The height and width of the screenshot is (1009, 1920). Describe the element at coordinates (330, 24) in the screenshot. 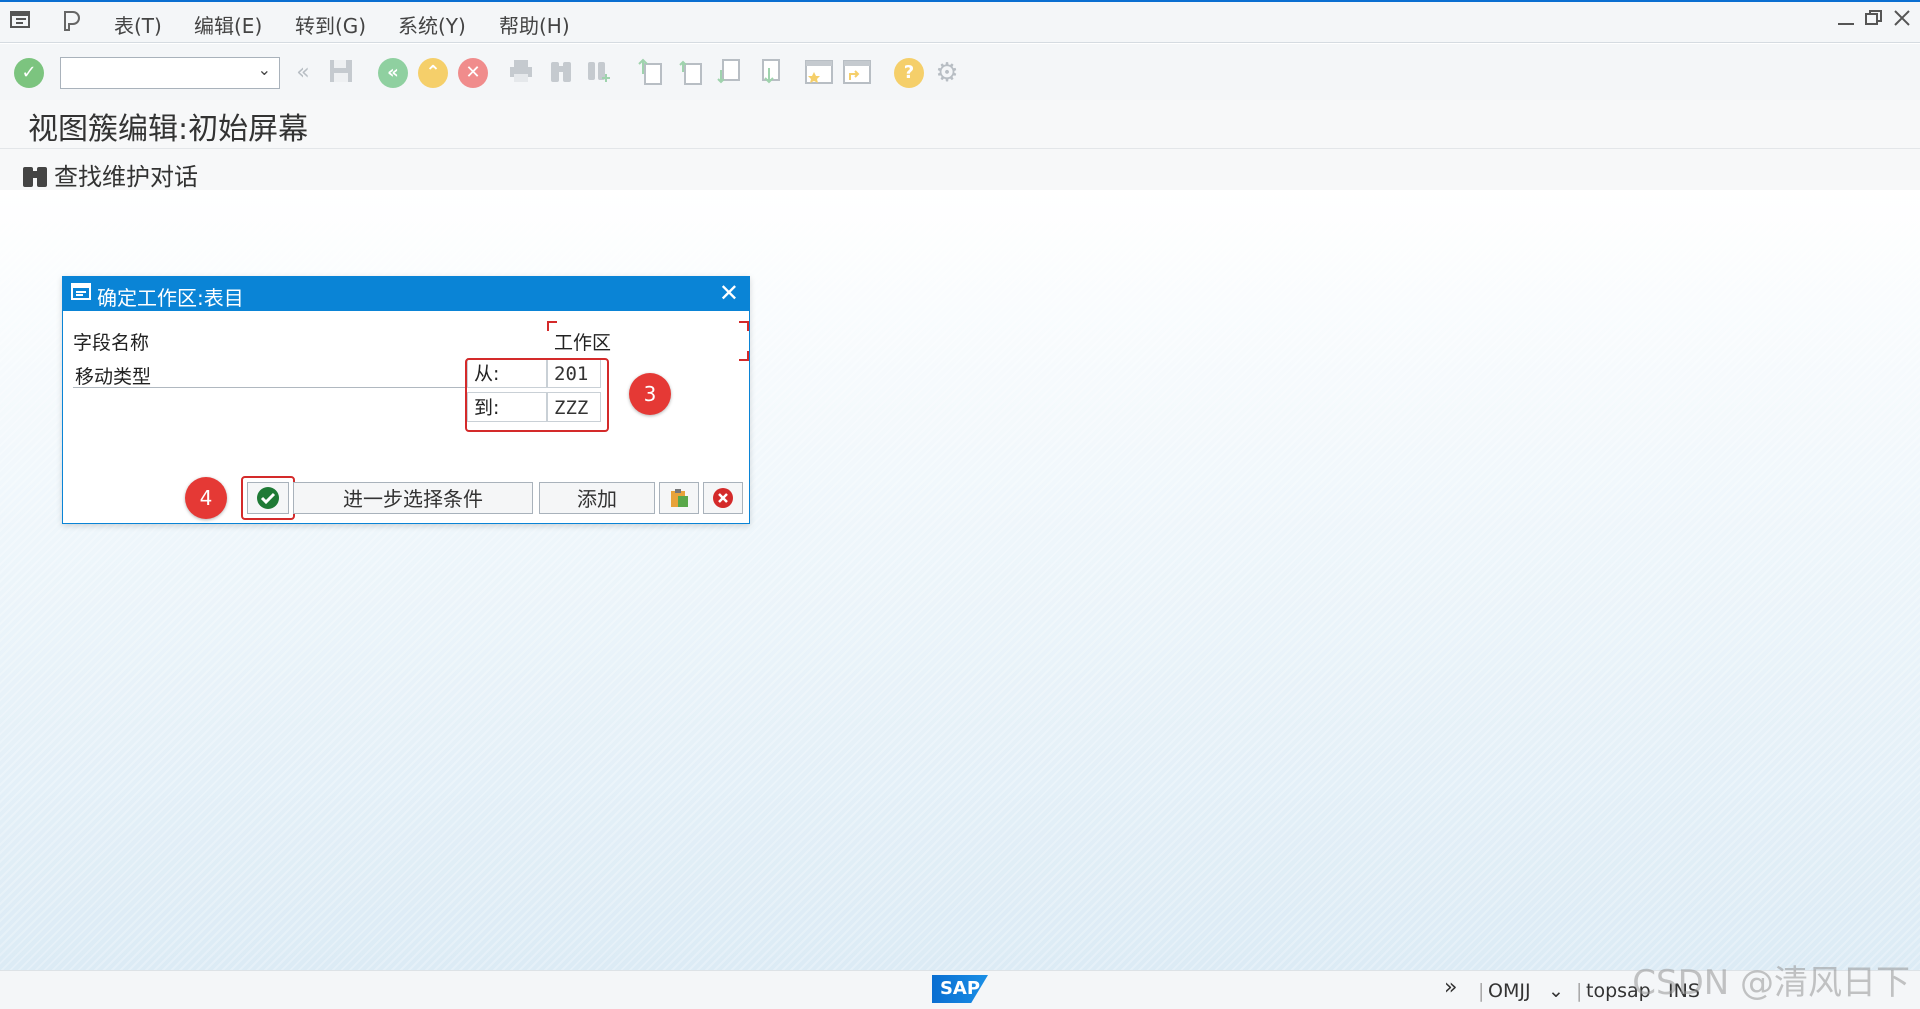

I see `menu-goto: 转到(G)` at that location.